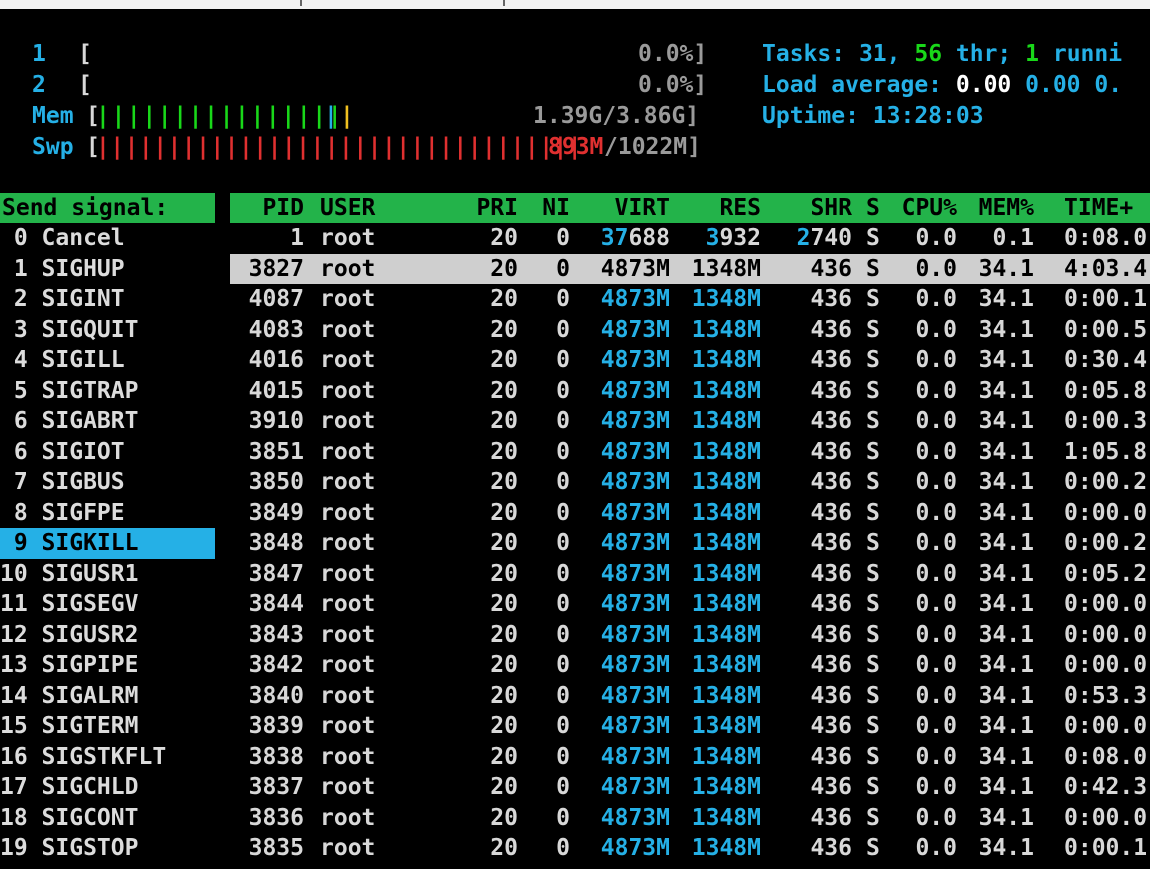 This screenshot has width=1150, height=869. I want to click on signal-item: 14 SIGALRM, so click(107, 696).